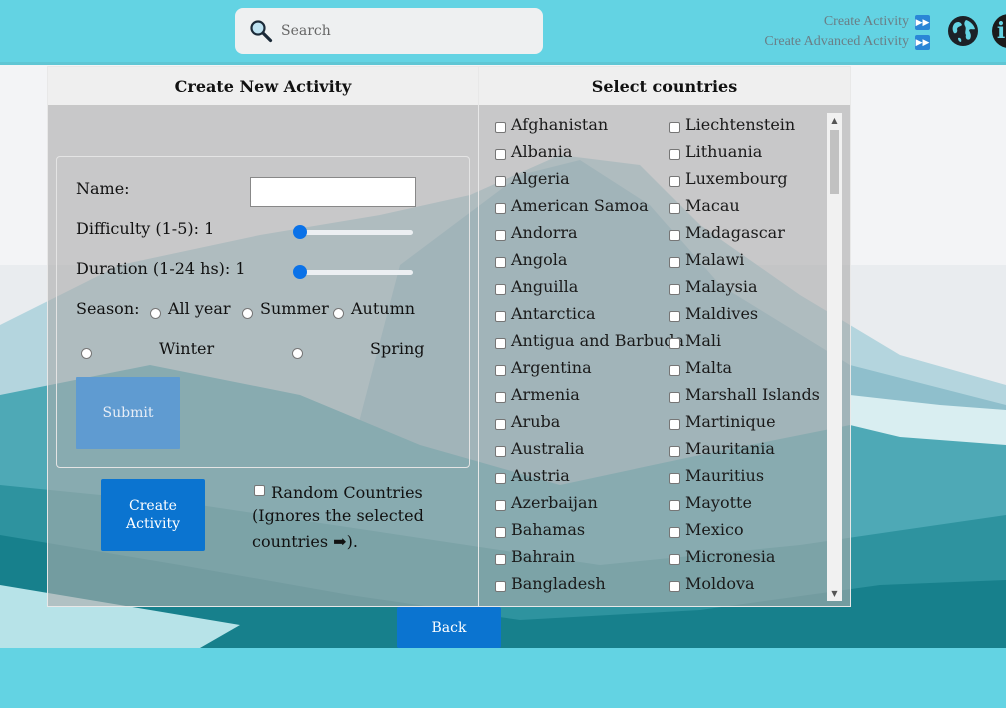 The image size is (1006, 708). I want to click on duration-slider-track, so click(353, 272).